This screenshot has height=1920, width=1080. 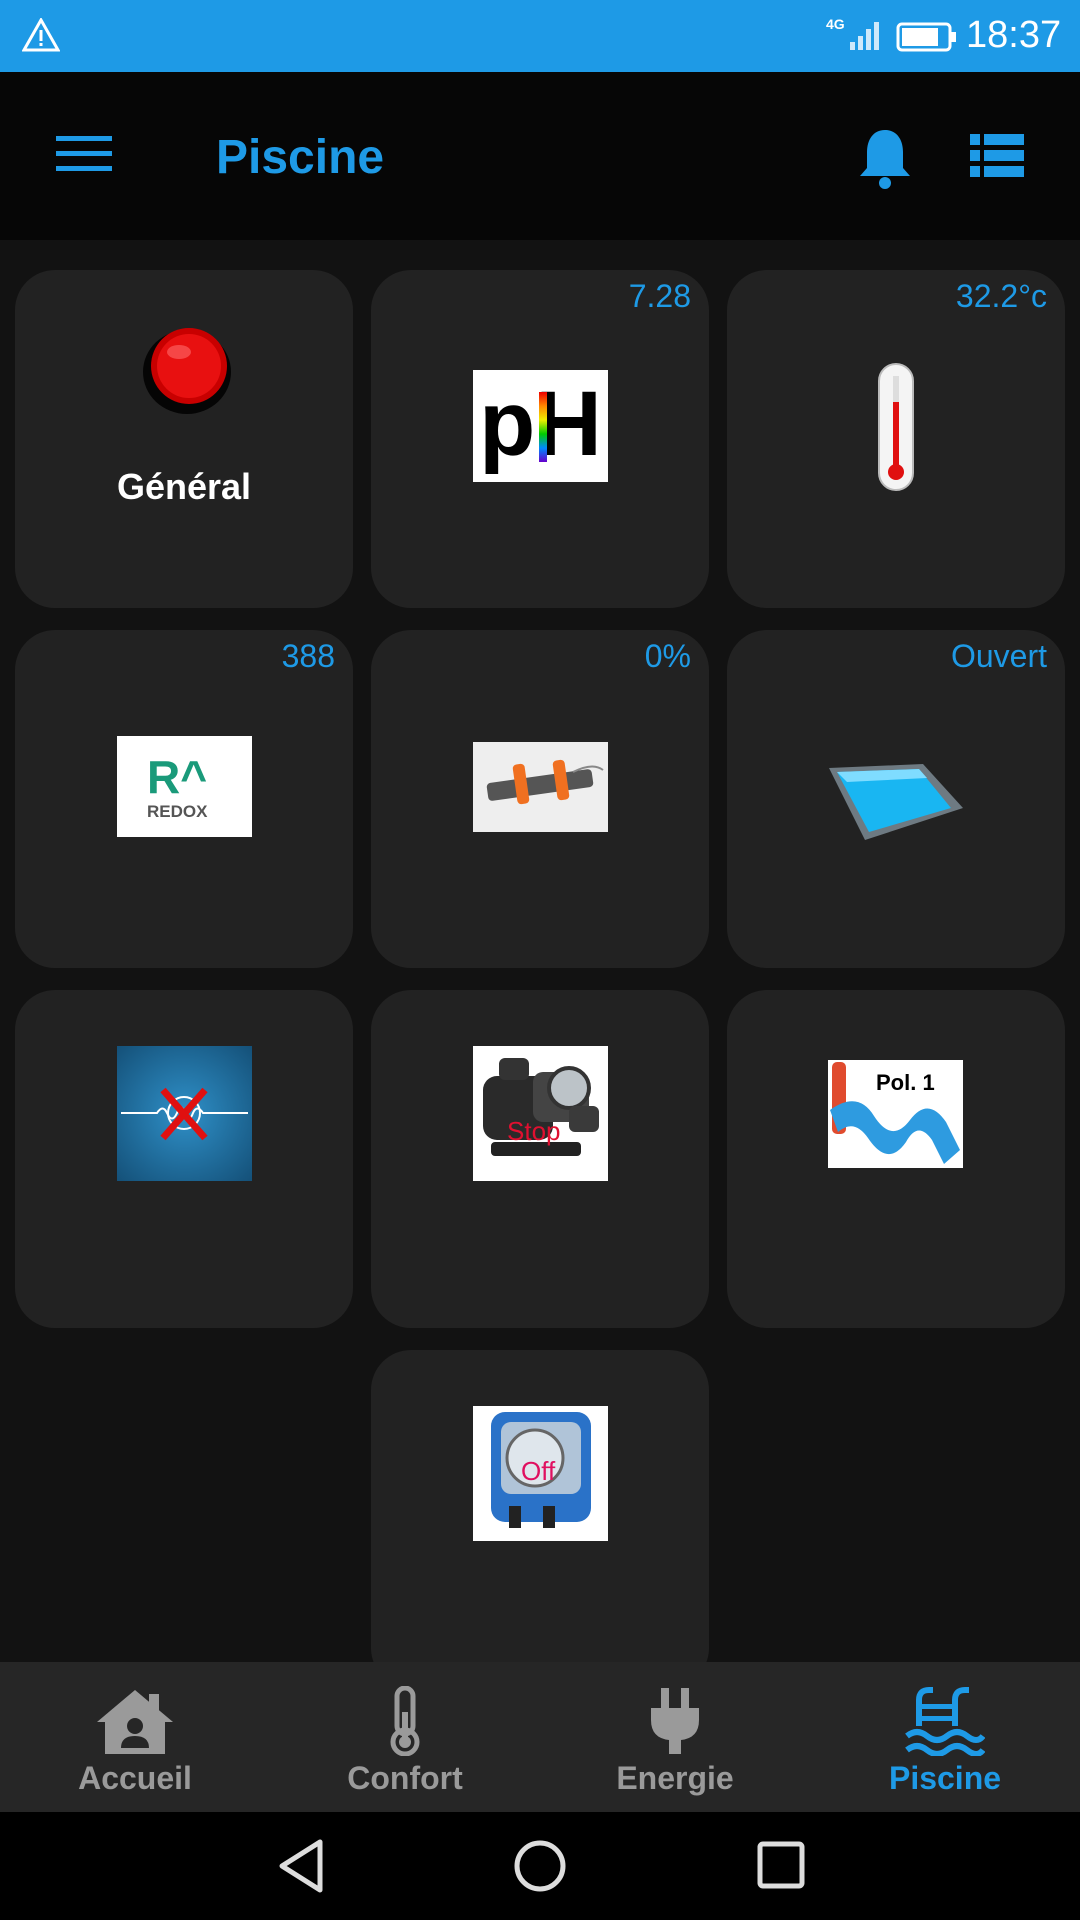 What do you see at coordinates (540, 426) in the screenshot?
I see `ph-icon: pH` at bounding box center [540, 426].